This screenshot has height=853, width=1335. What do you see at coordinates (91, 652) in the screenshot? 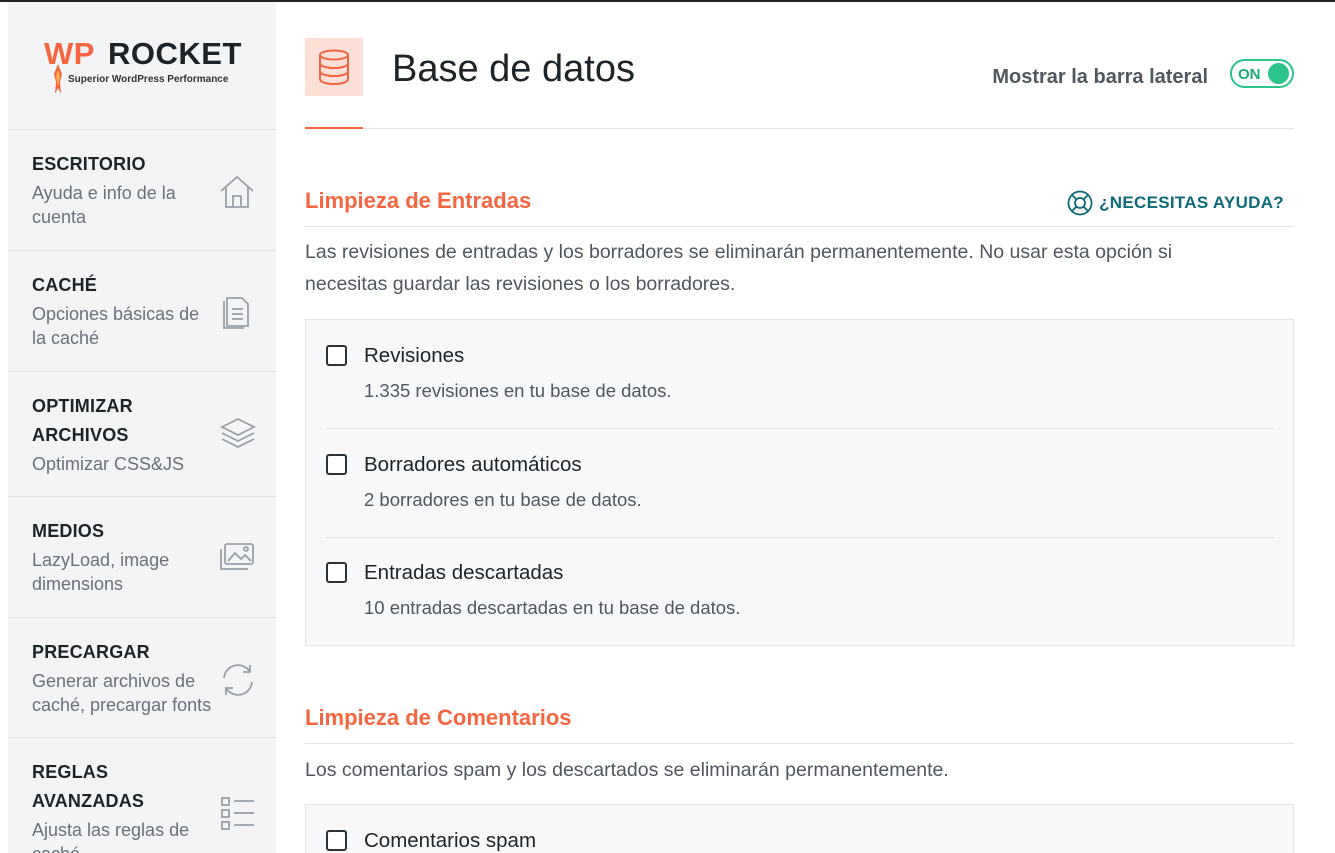
I see `sidebar-item-title: PRECARGAR` at bounding box center [91, 652].